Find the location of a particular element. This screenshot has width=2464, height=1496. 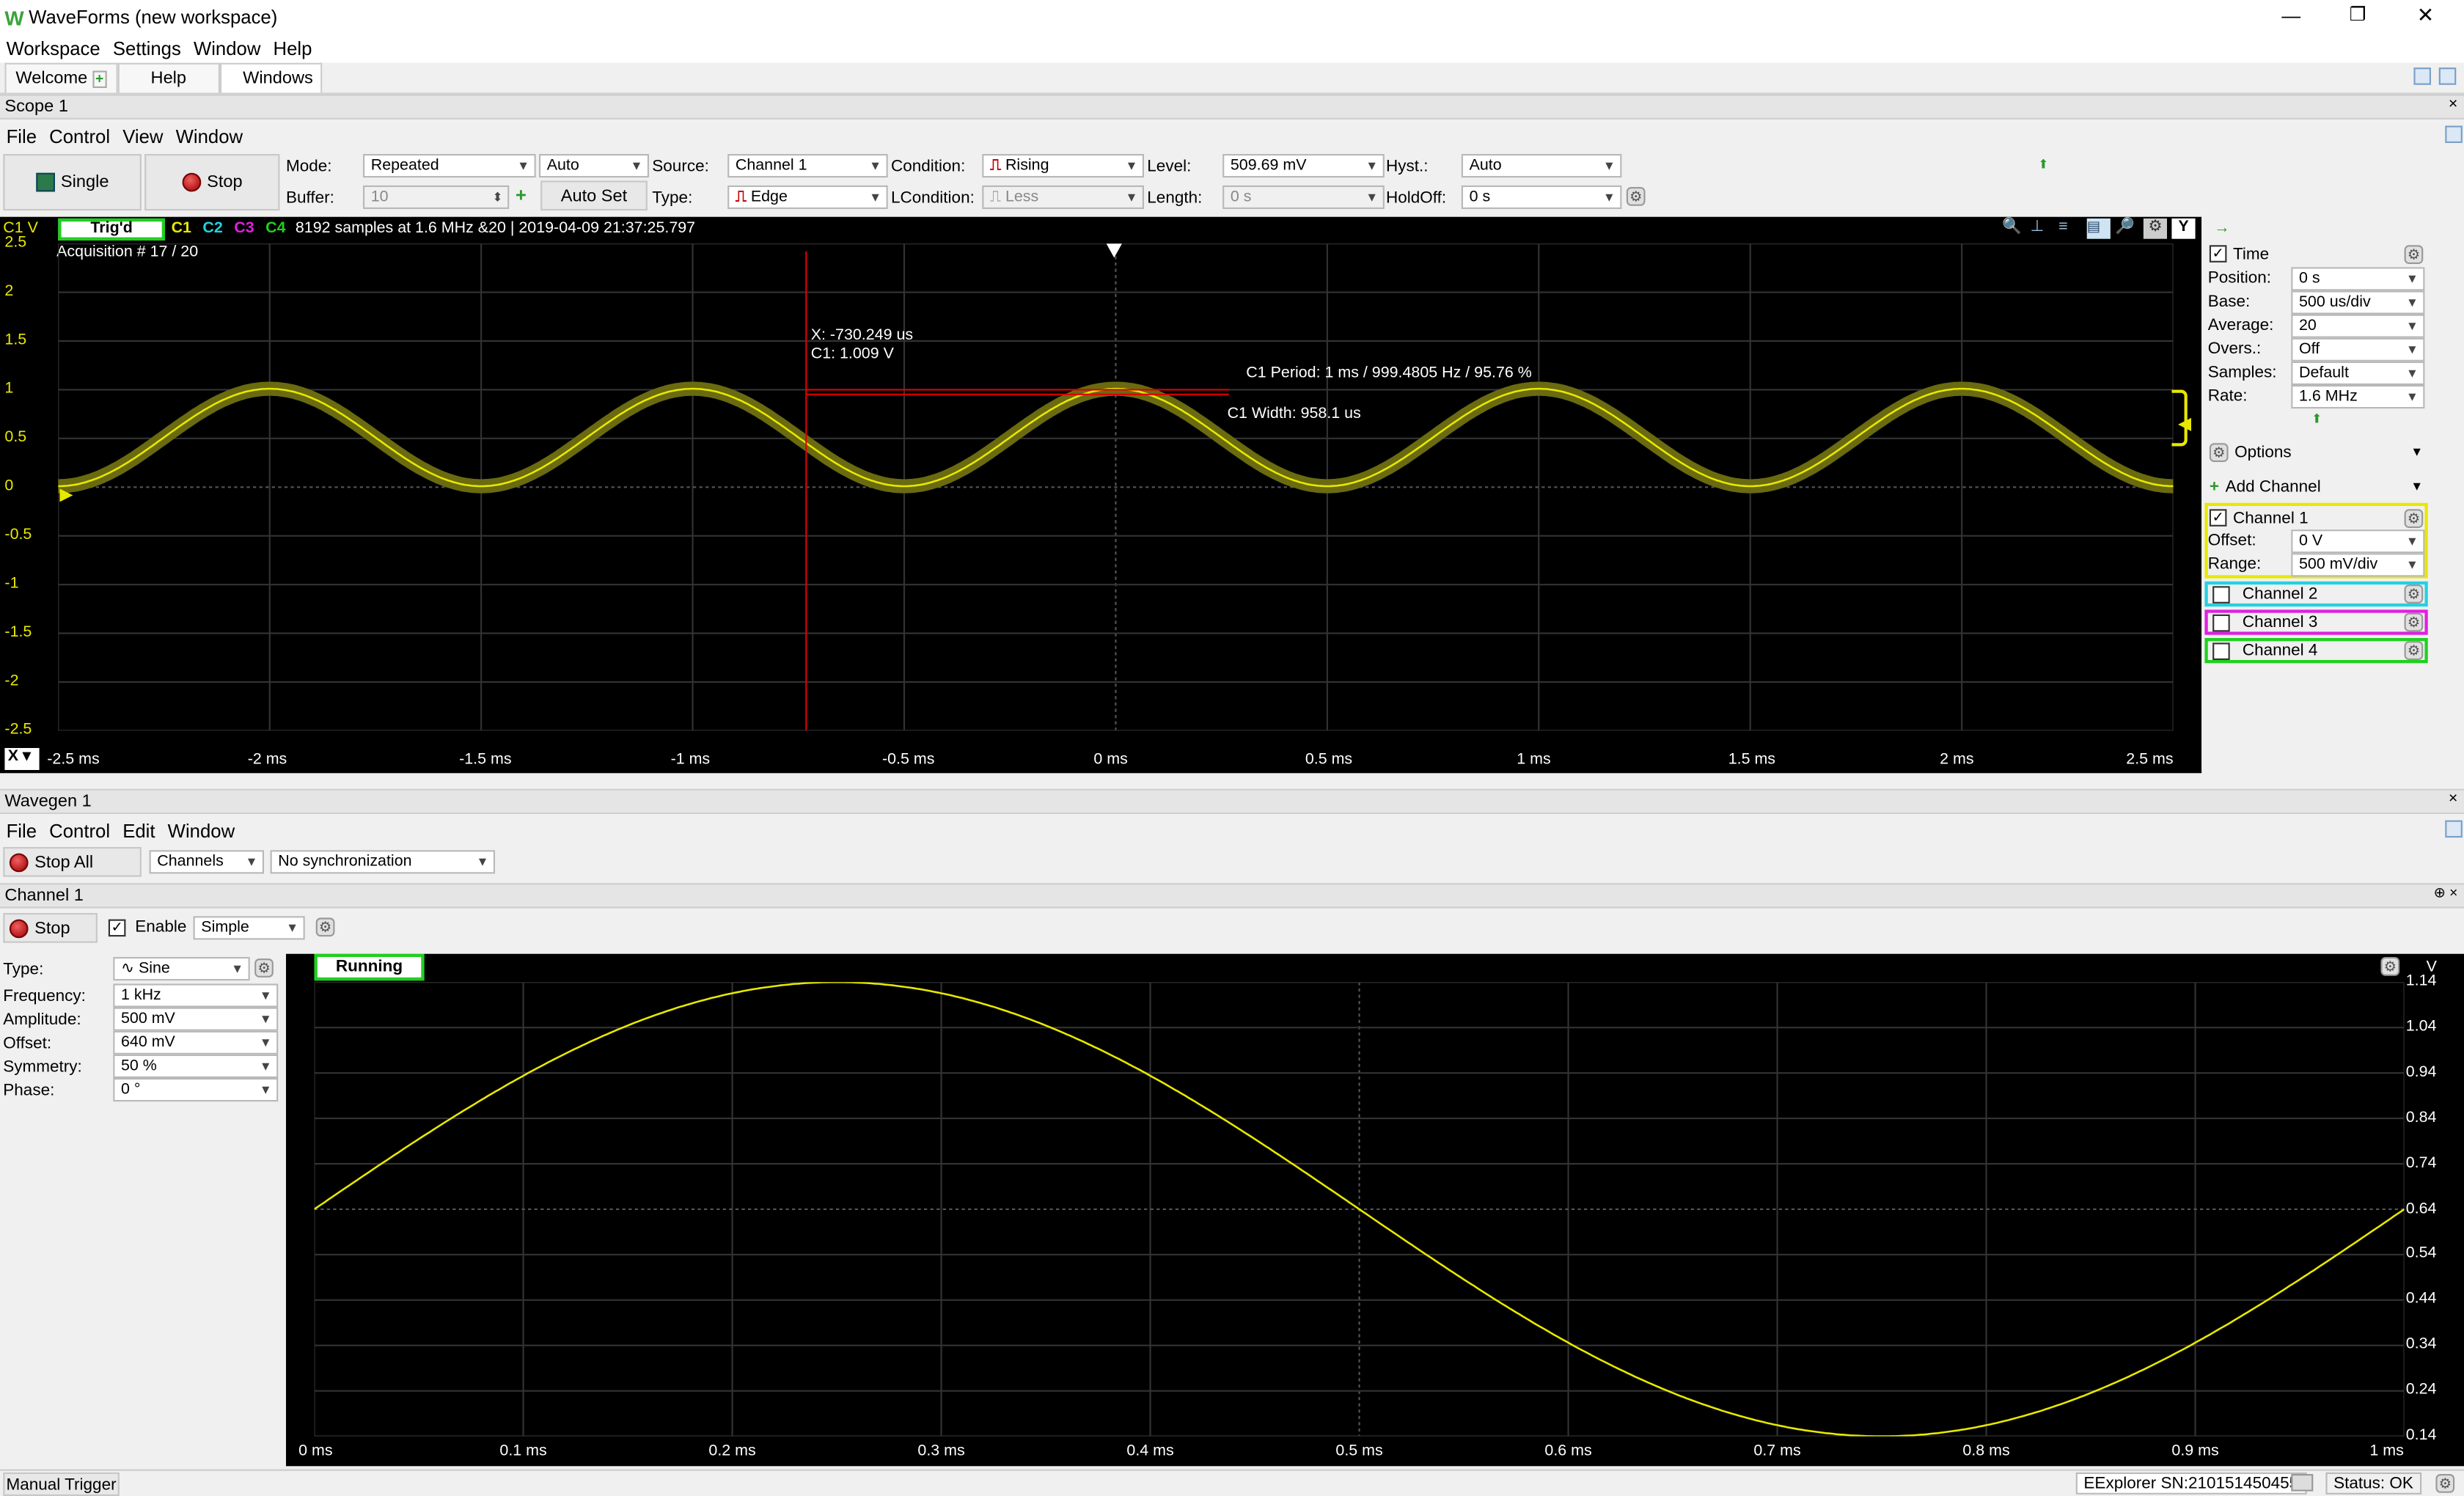

c3-tag: C3 is located at coordinates (244, 229).